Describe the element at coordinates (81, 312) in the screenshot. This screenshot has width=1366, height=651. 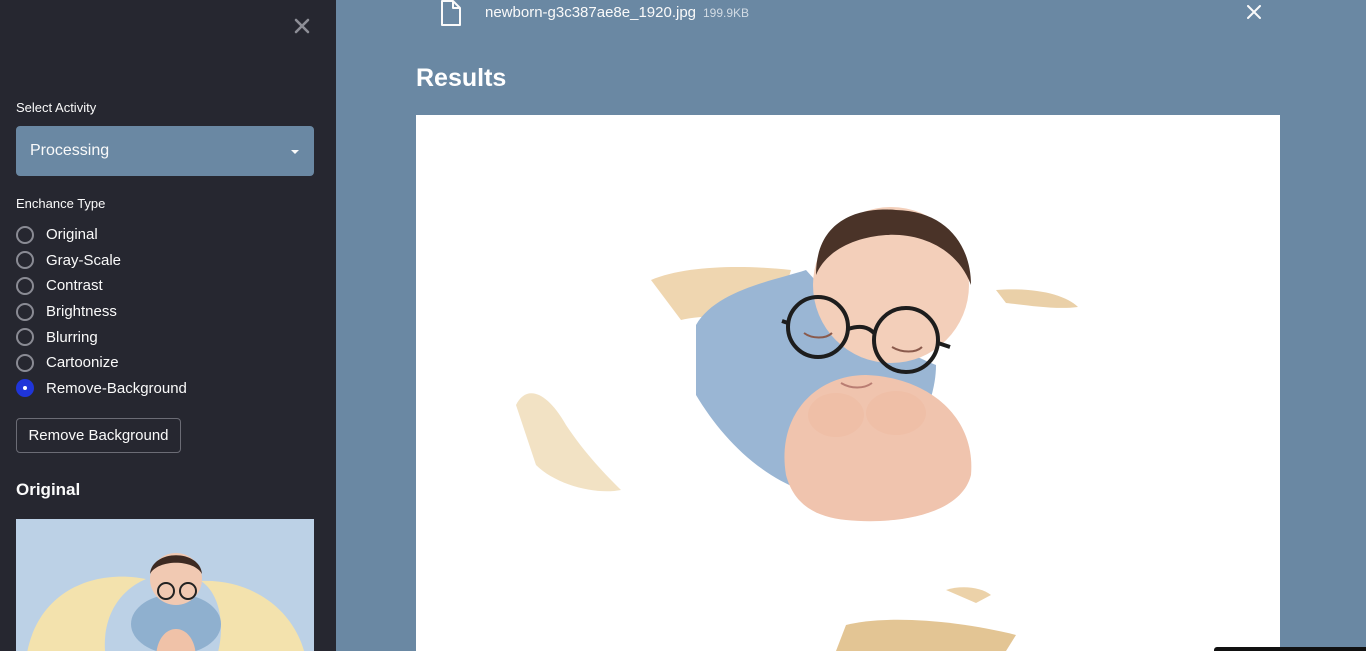
I see `radio-label: Brightness` at that location.